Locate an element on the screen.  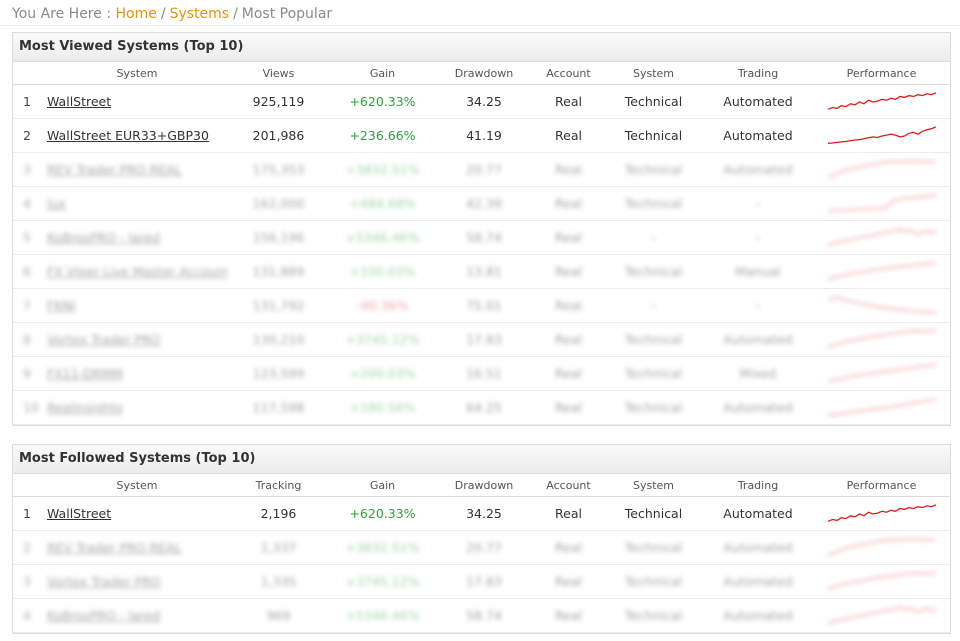
metric-cell: 131,889 is located at coordinates (278, 271).